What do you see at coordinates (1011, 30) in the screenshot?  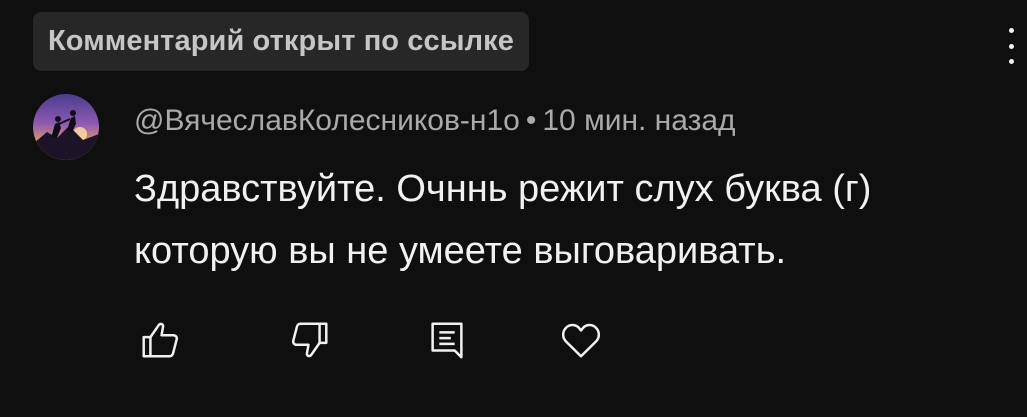 I see `vertical-dots-icon` at bounding box center [1011, 30].